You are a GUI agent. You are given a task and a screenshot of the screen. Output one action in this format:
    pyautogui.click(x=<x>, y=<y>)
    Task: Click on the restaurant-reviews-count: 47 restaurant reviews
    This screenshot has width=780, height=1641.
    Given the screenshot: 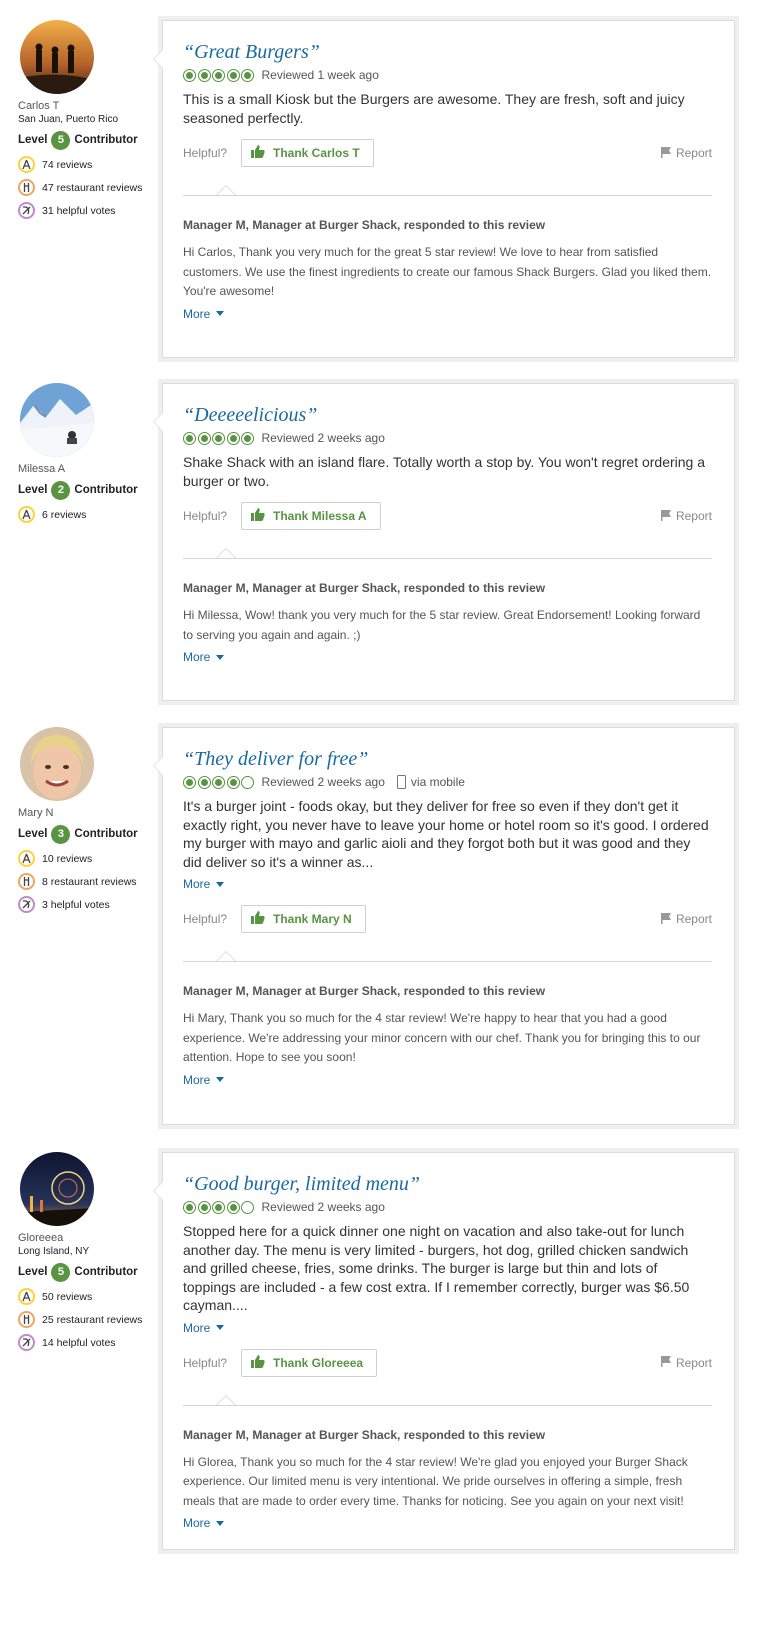 What is the action you would take?
    pyautogui.click(x=93, y=187)
    